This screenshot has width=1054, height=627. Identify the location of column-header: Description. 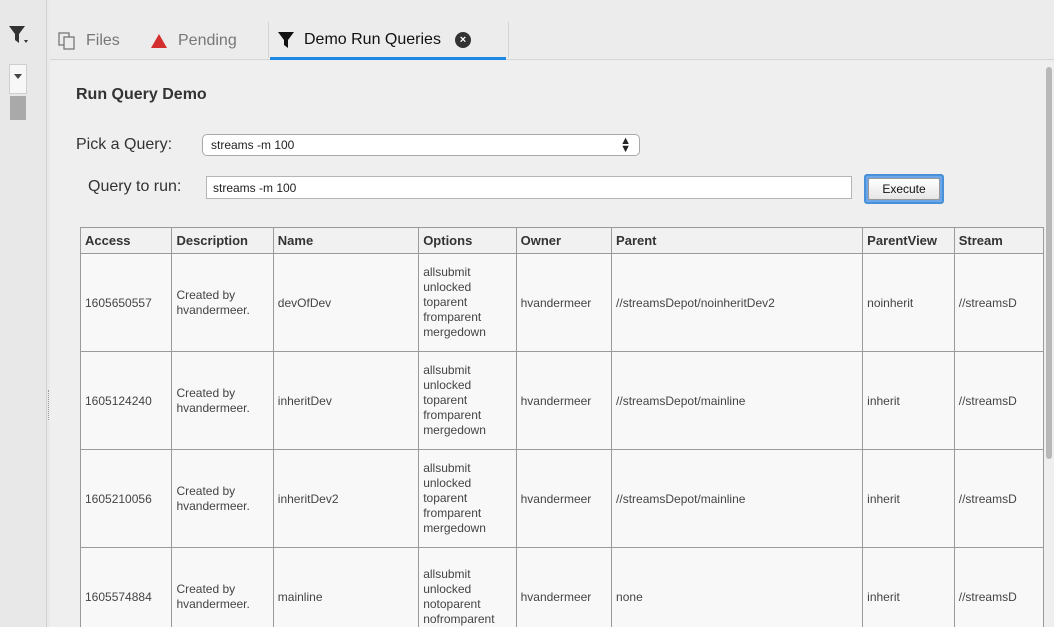
(222, 240).